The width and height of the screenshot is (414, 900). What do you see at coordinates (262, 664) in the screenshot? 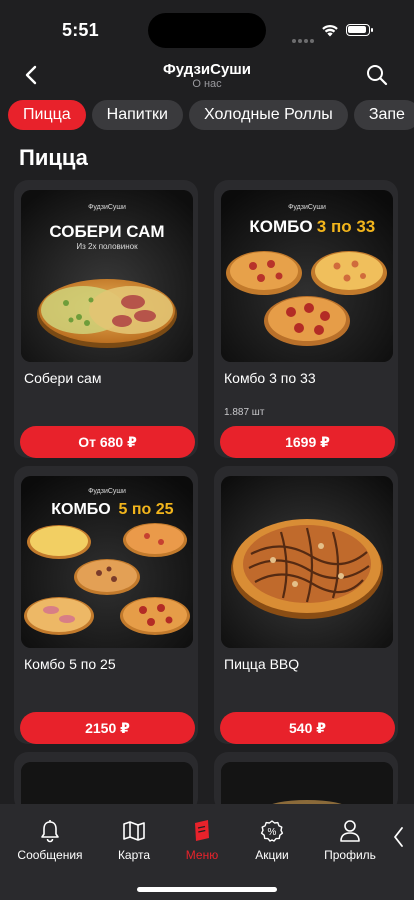
I see `product-name: Пицца BBQ` at bounding box center [262, 664].